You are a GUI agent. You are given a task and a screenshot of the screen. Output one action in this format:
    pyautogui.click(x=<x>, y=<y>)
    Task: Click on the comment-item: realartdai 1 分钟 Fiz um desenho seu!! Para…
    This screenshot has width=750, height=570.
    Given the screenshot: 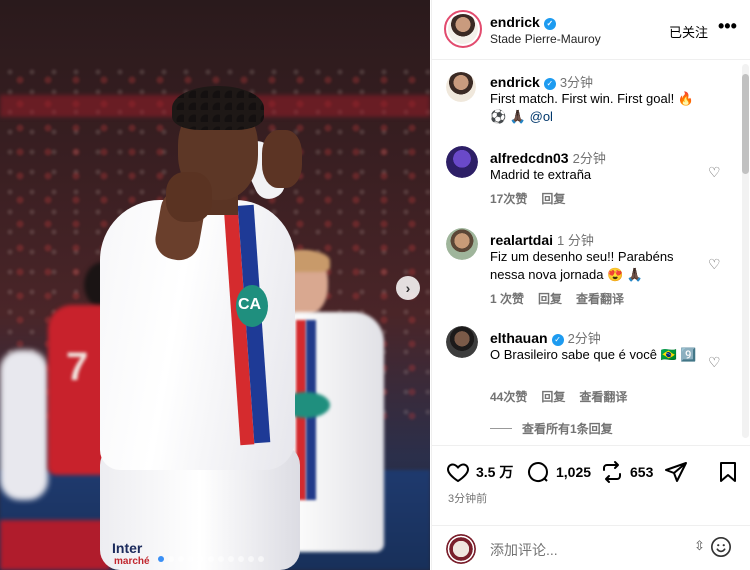 What is the action you would take?
    pyautogui.click(x=584, y=266)
    